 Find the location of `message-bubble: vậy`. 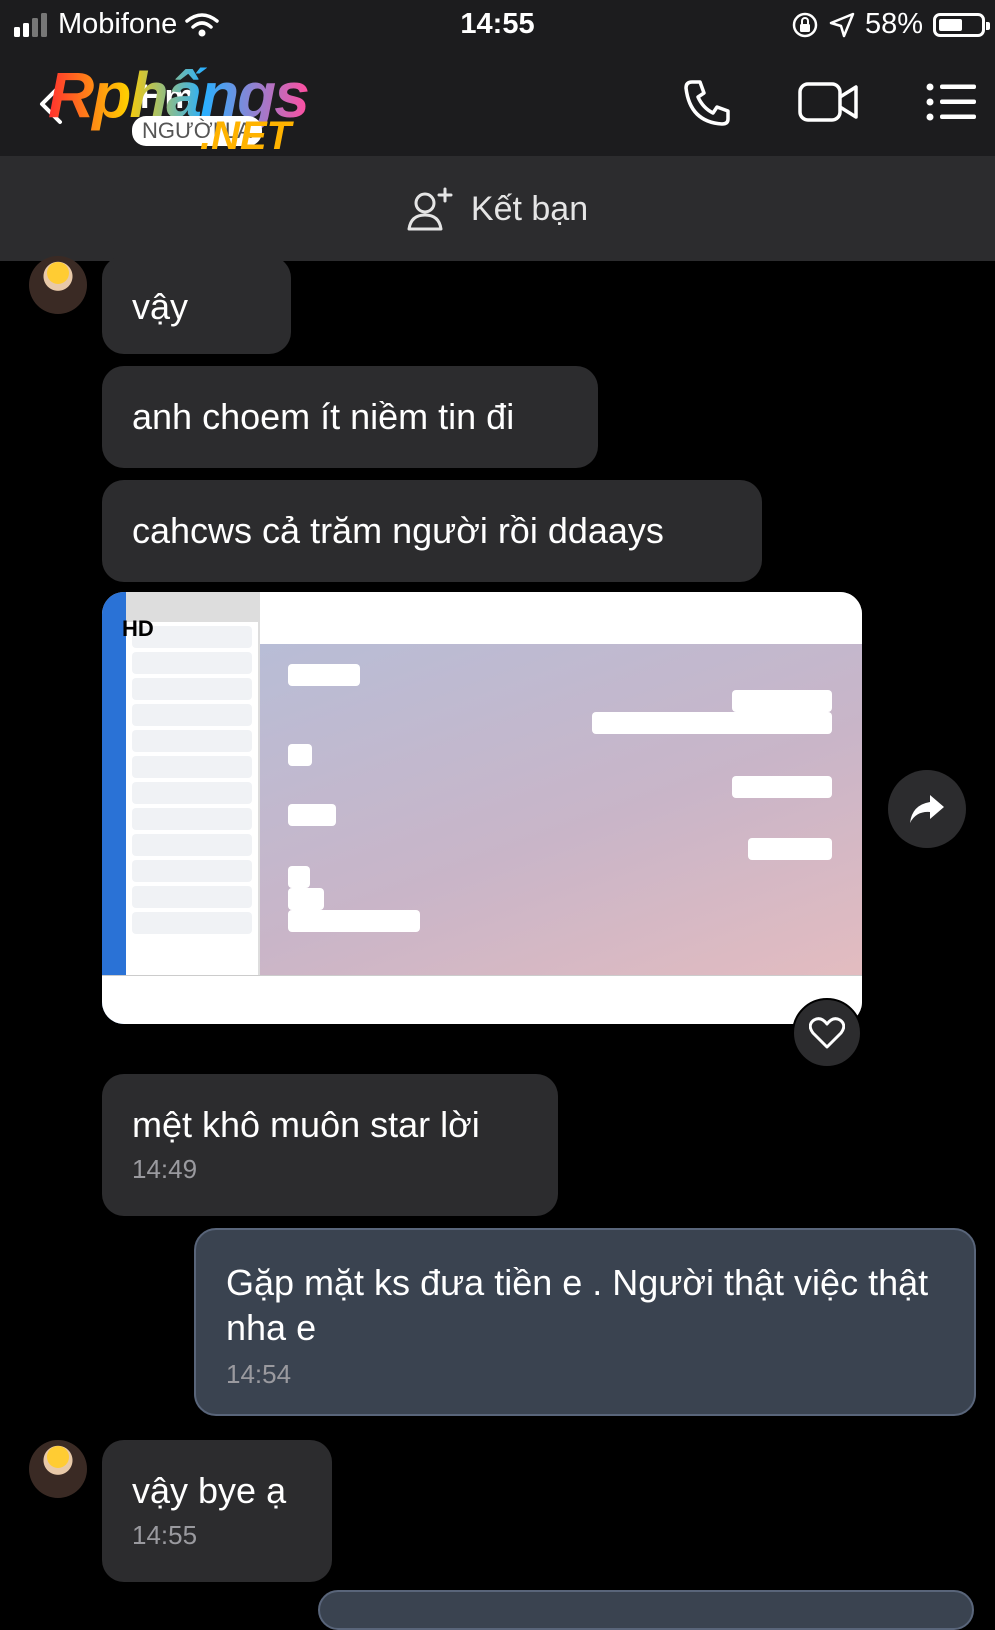

message-bubble: vậy is located at coordinates (196, 305).